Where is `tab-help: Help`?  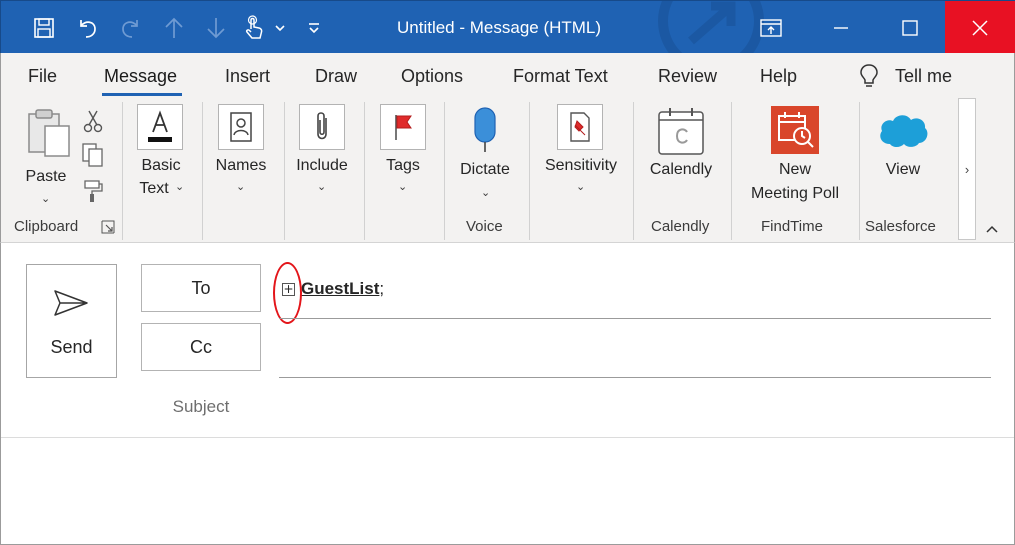 tab-help: Help is located at coordinates (778, 76).